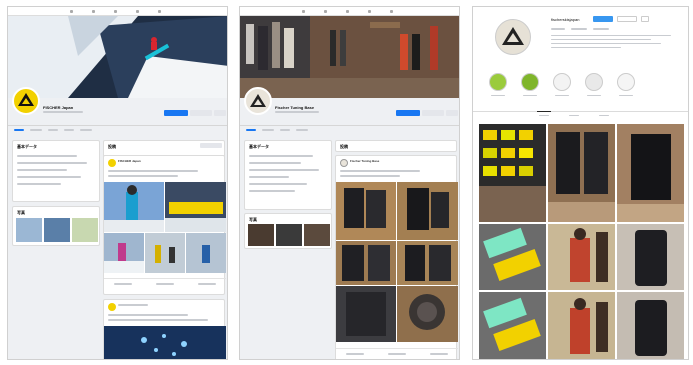 This screenshot has width=693, height=365. I want to click on tab-videos, so click(69, 130).